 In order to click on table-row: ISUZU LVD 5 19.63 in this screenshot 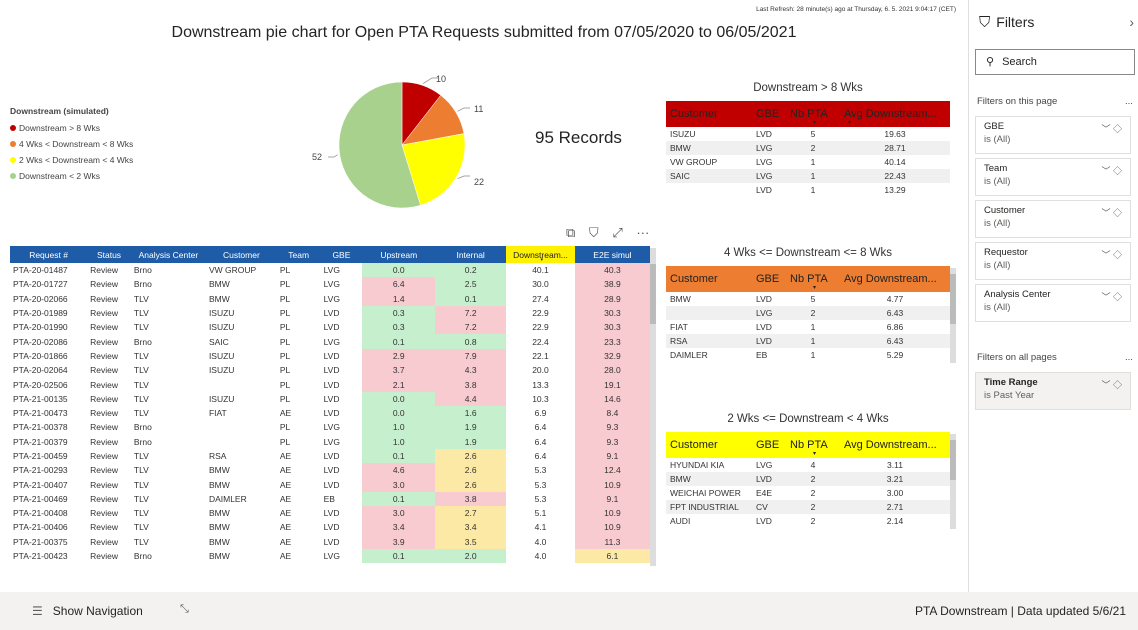, I will do `click(808, 134)`.